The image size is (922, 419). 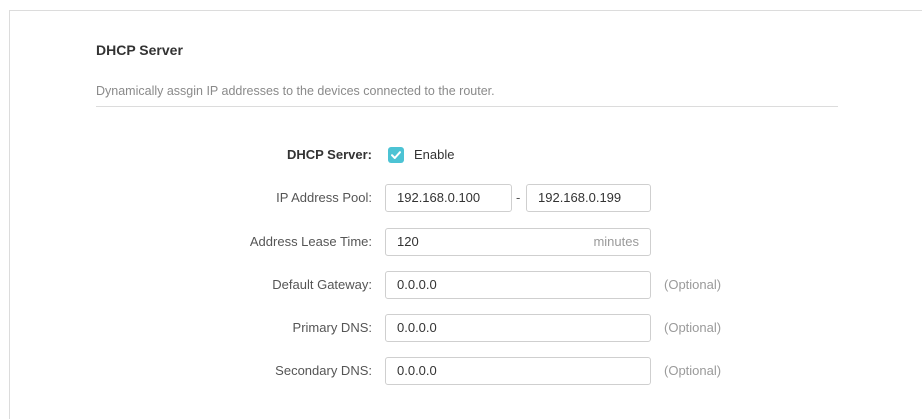 I want to click on ip-pool-end-input: 192.168.0.199, so click(x=588, y=198).